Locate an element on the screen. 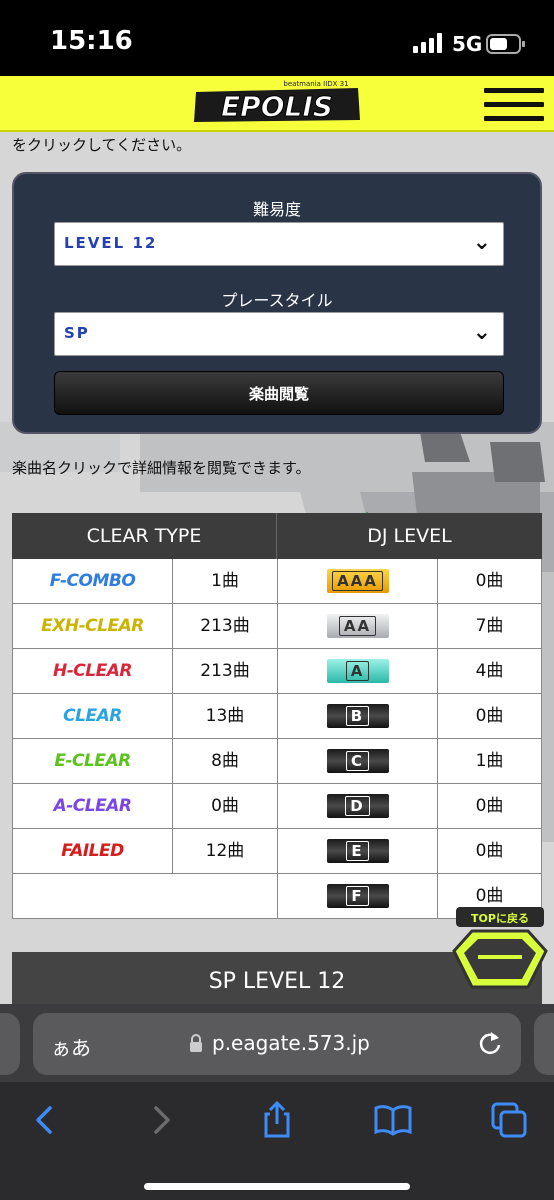  dj-level-cell: E is located at coordinates (357, 851).